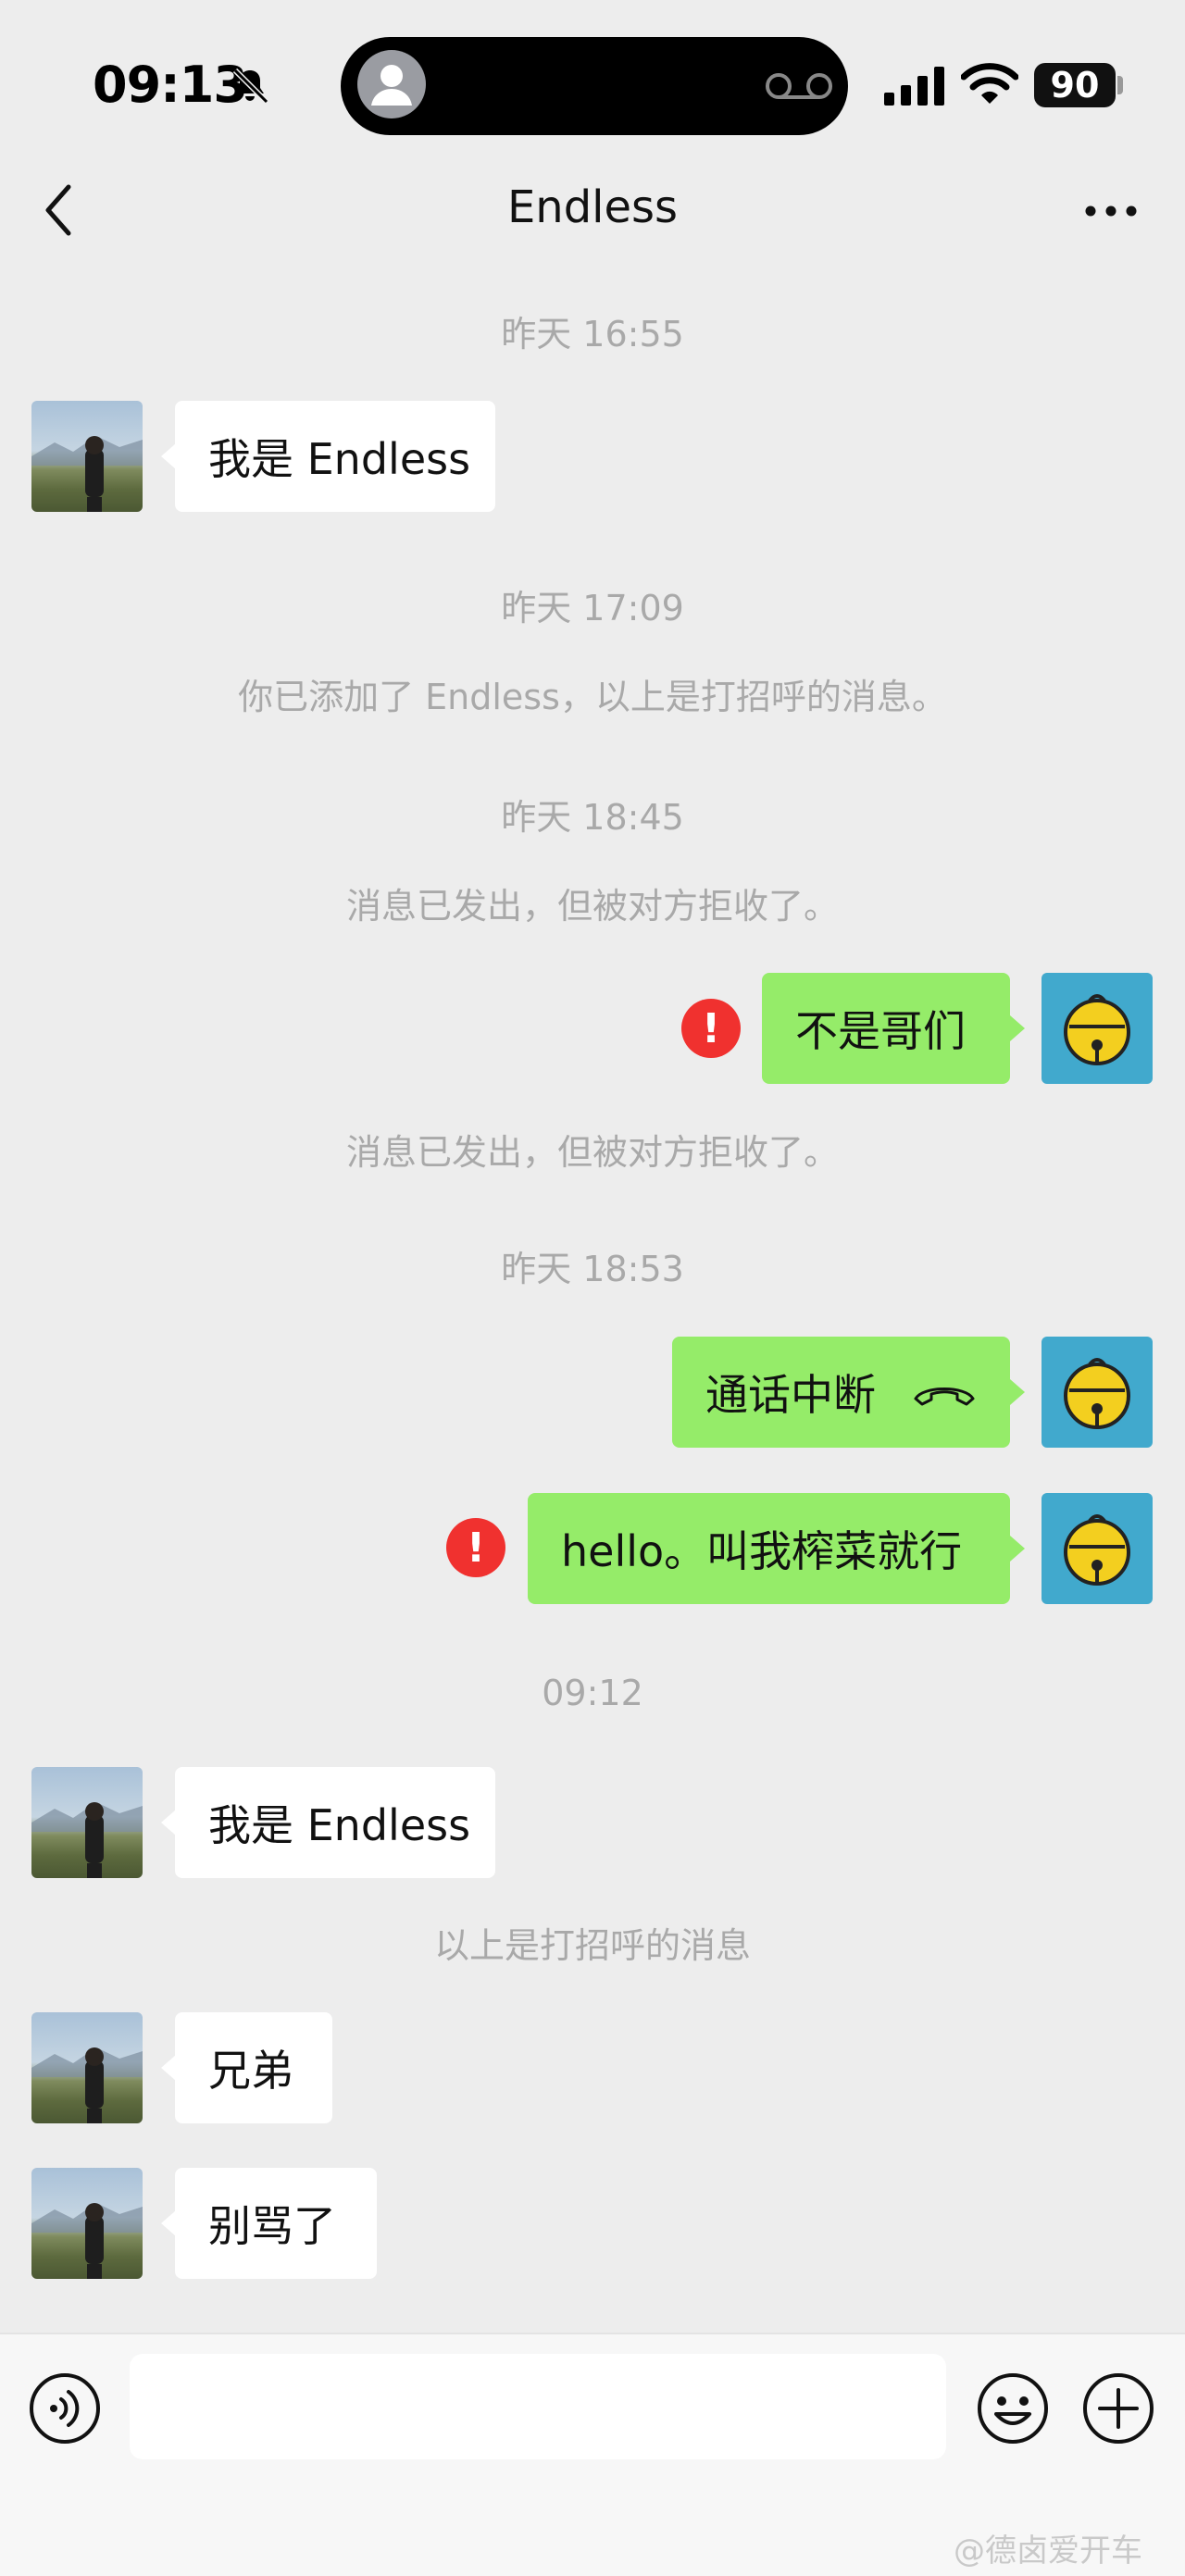 Image resolution: width=1185 pixels, height=2576 pixels. Describe the element at coordinates (1048, 2551) in the screenshot. I see `watermark: @德卤爱开车` at that location.